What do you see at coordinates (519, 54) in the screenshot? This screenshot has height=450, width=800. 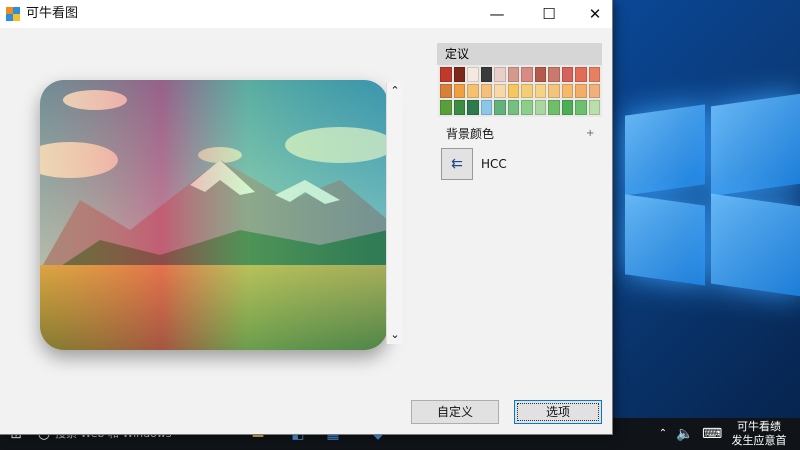 I see `panel-header: 定议` at bounding box center [519, 54].